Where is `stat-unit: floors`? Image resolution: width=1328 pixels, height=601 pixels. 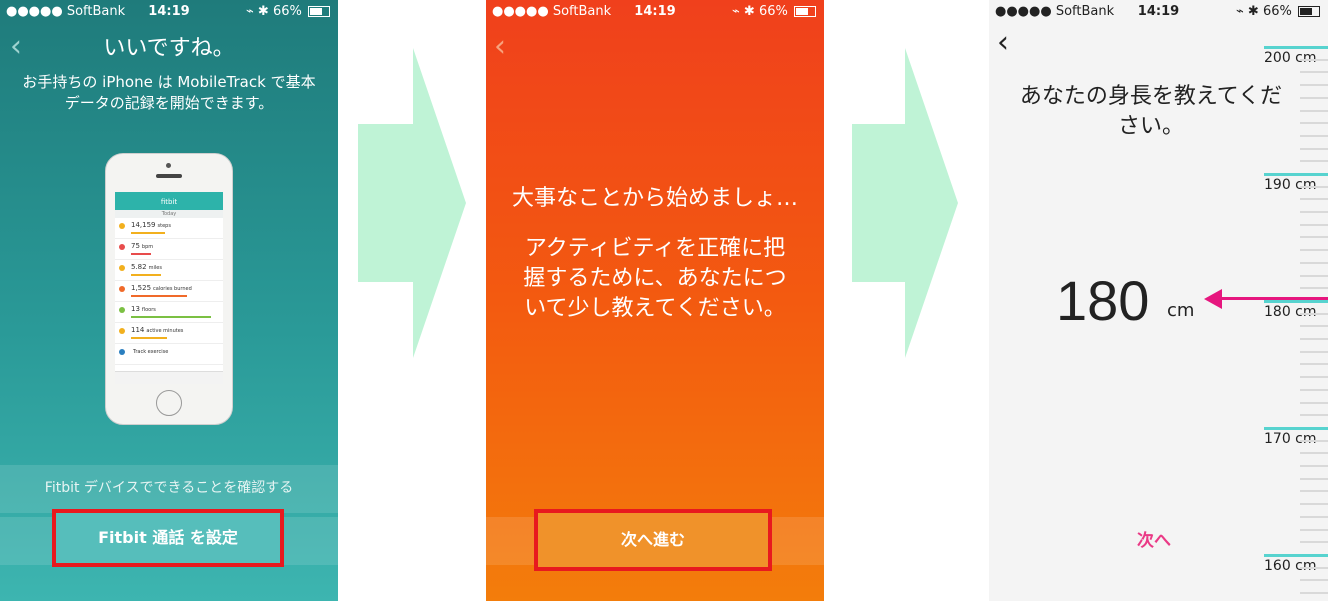
stat-unit: floors is located at coordinates (148, 310).